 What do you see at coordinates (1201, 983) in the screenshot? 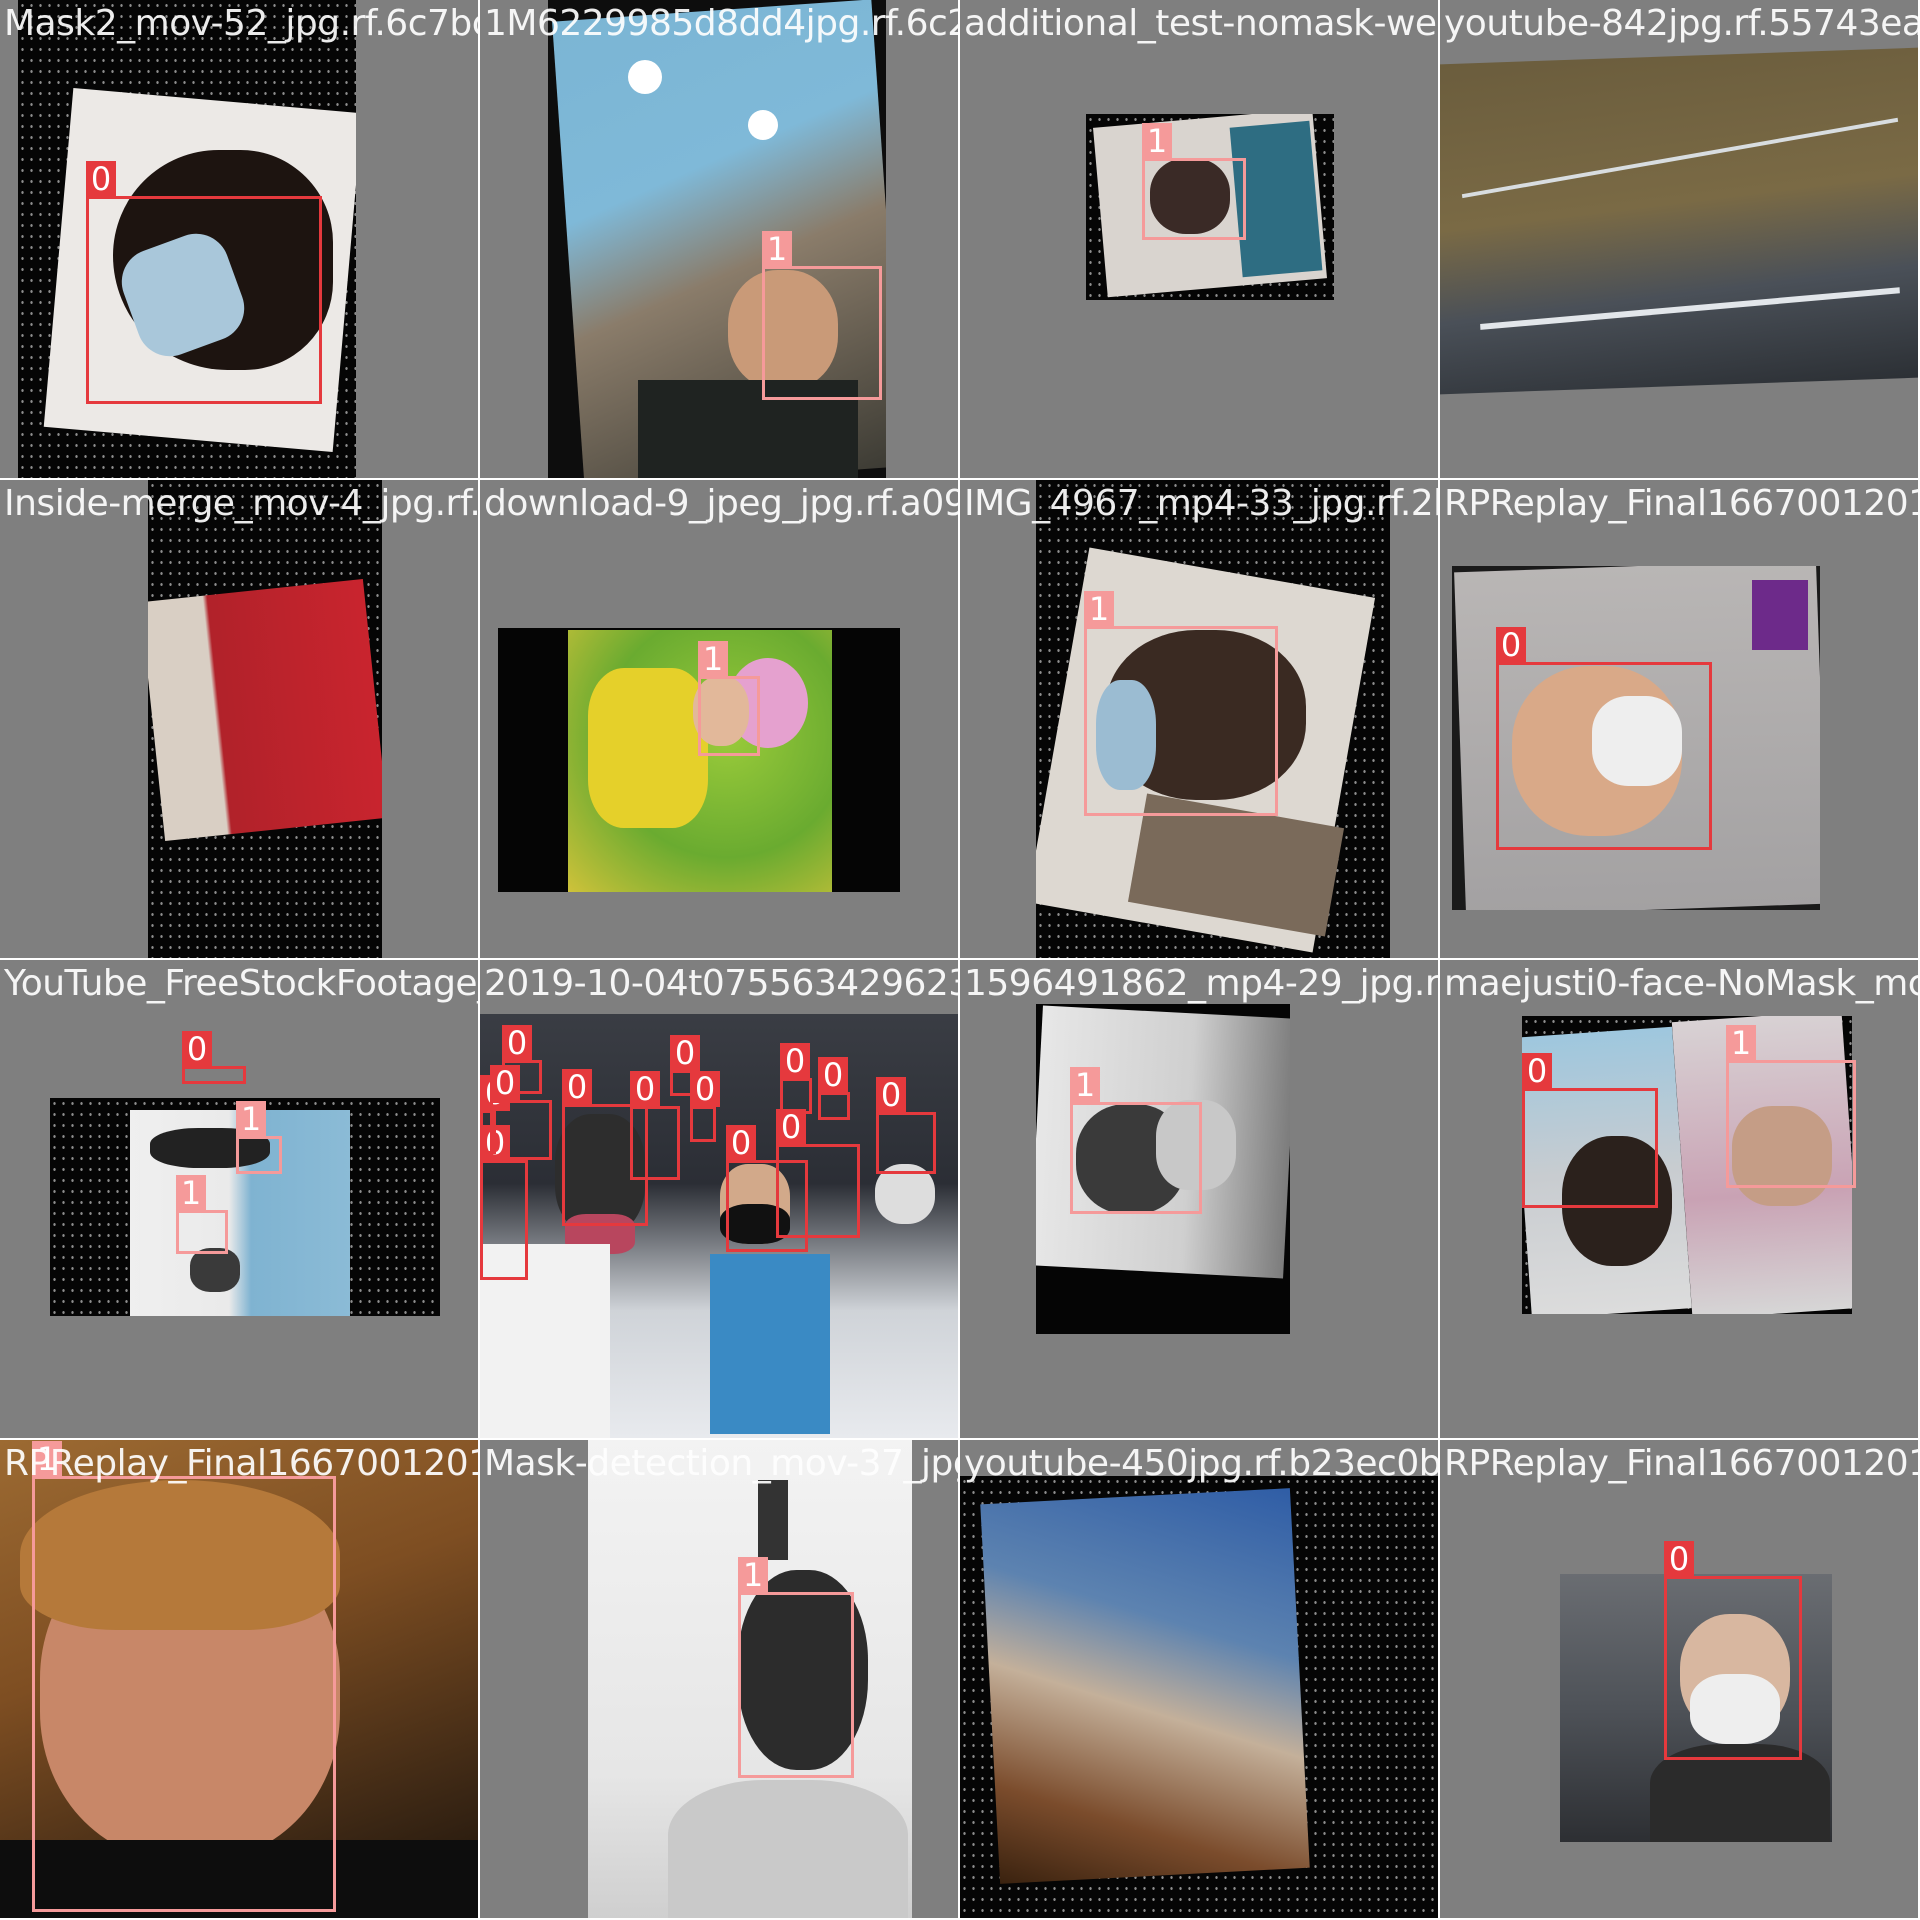
I see `tile-caption: 1596491862_mp4-29_jpg.rf.6e` at bounding box center [1201, 983].